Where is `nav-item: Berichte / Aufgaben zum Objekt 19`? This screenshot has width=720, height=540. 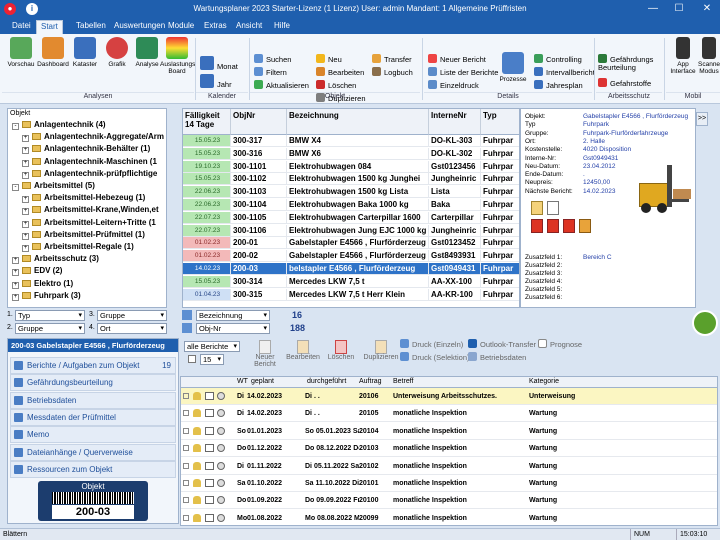 nav-item: Berichte / Aufgaben zum Objekt 19 is located at coordinates (93, 365).